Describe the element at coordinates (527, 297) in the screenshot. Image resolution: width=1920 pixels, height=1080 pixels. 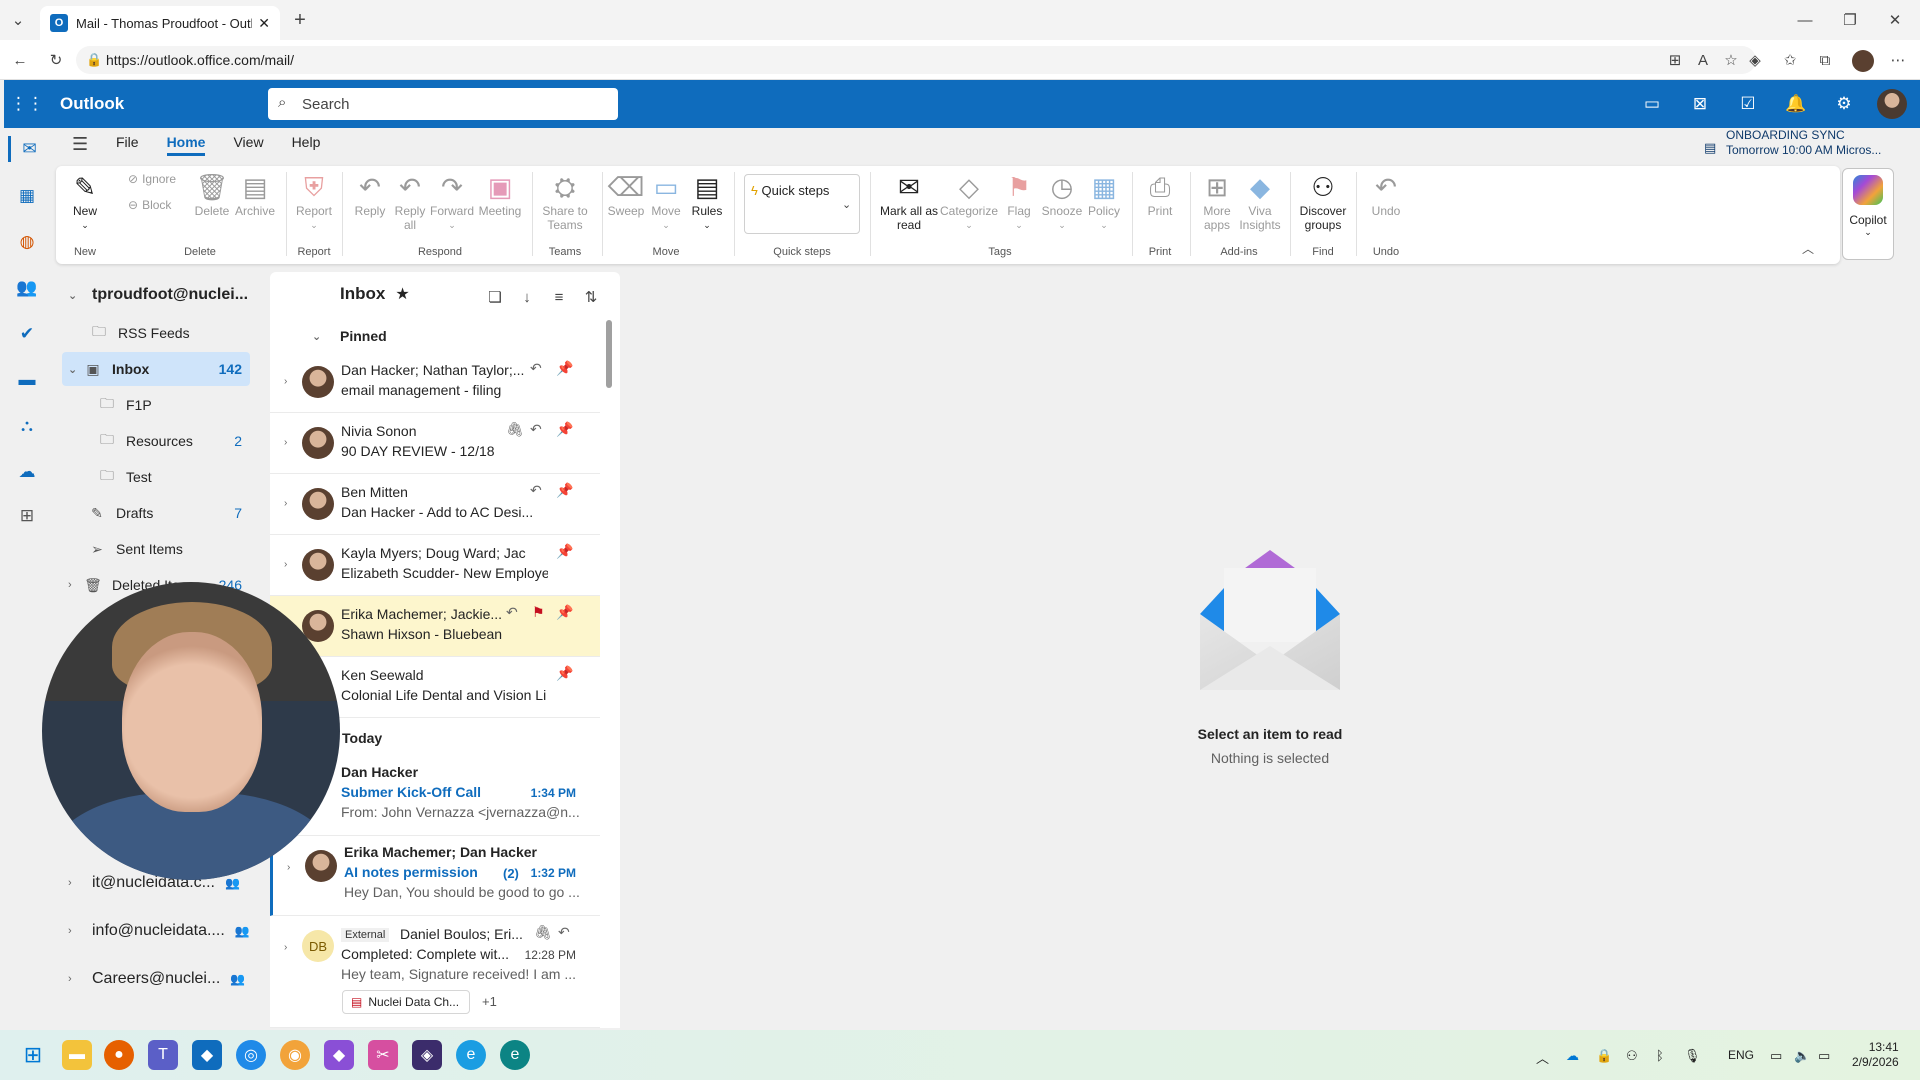
I see `jump-to-icon: ↓` at that location.